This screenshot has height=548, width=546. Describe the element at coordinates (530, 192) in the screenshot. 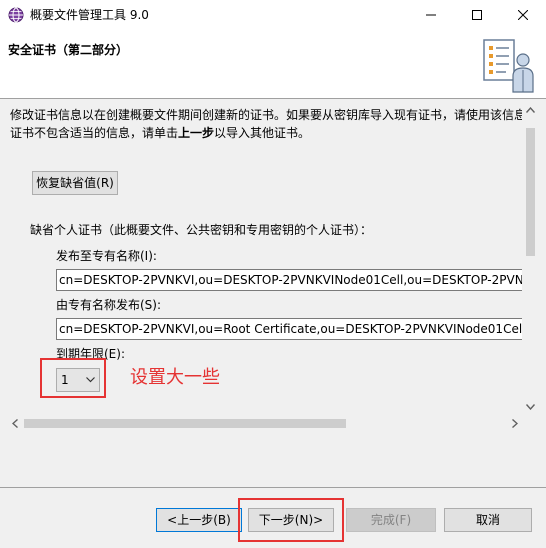

I see `vertical-scroll-thumb` at that location.